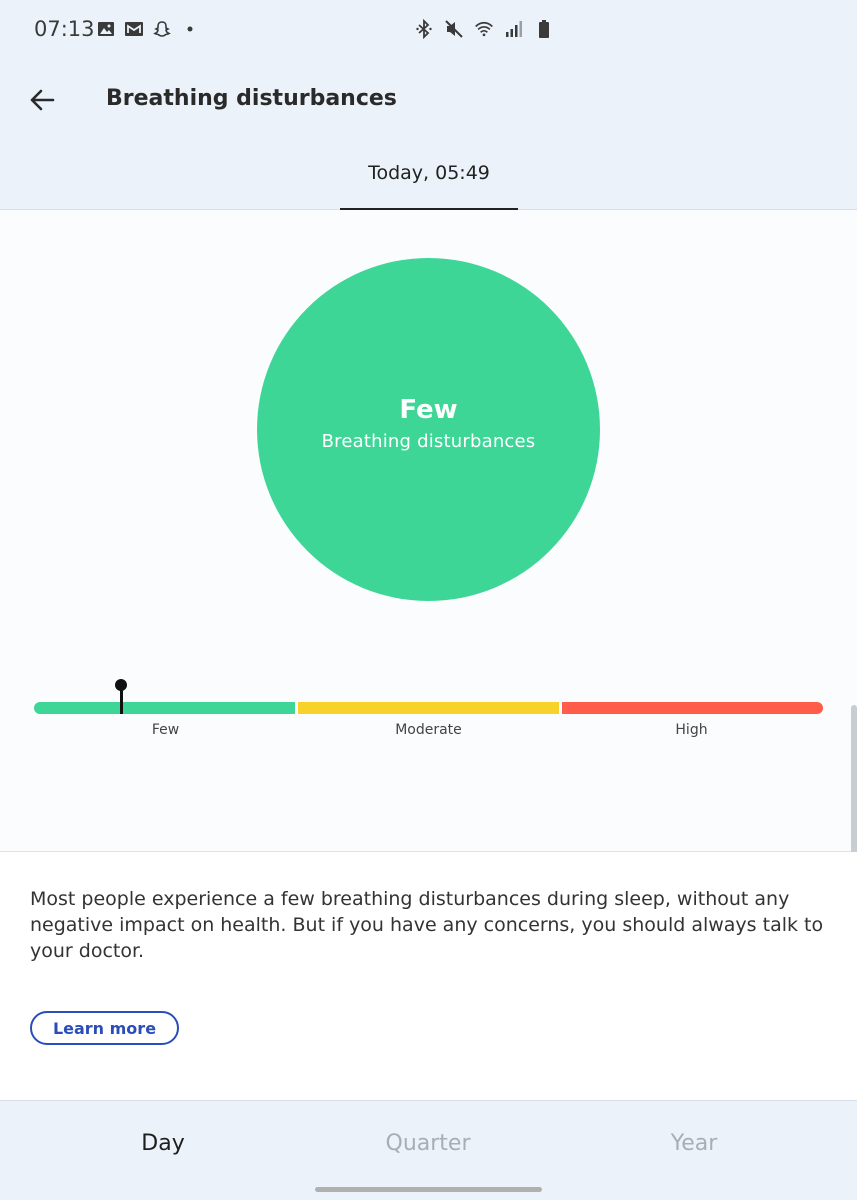 Image resolution: width=857 pixels, height=1200 pixels. Describe the element at coordinates (429, 182) in the screenshot. I see `tab-date-today: Today, 05:49` at that location.